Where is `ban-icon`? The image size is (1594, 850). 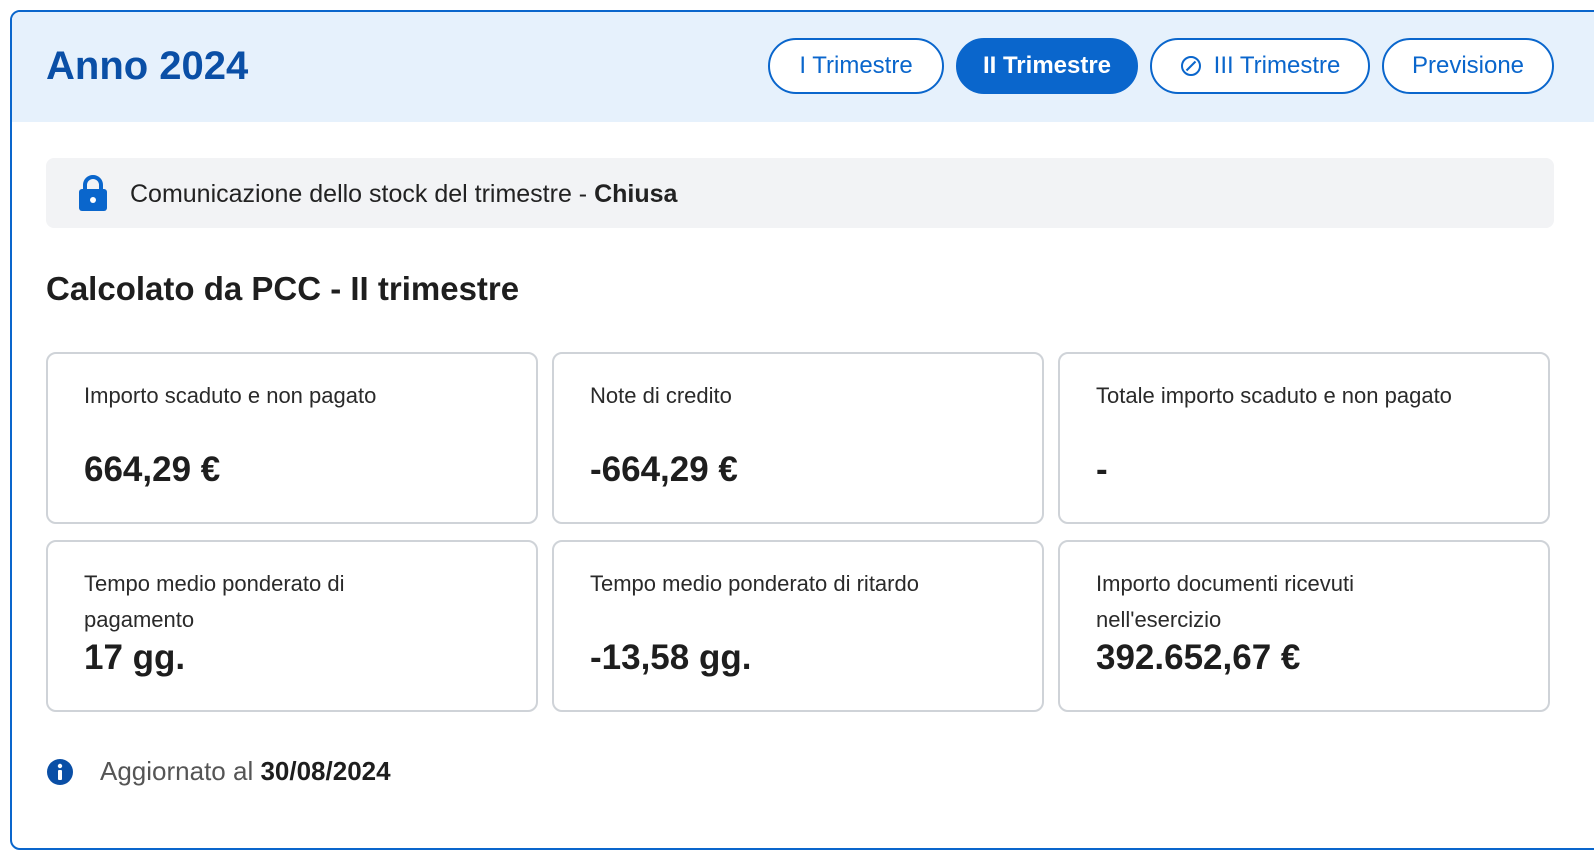 ban-icon is located at coordinates (1190, 66).